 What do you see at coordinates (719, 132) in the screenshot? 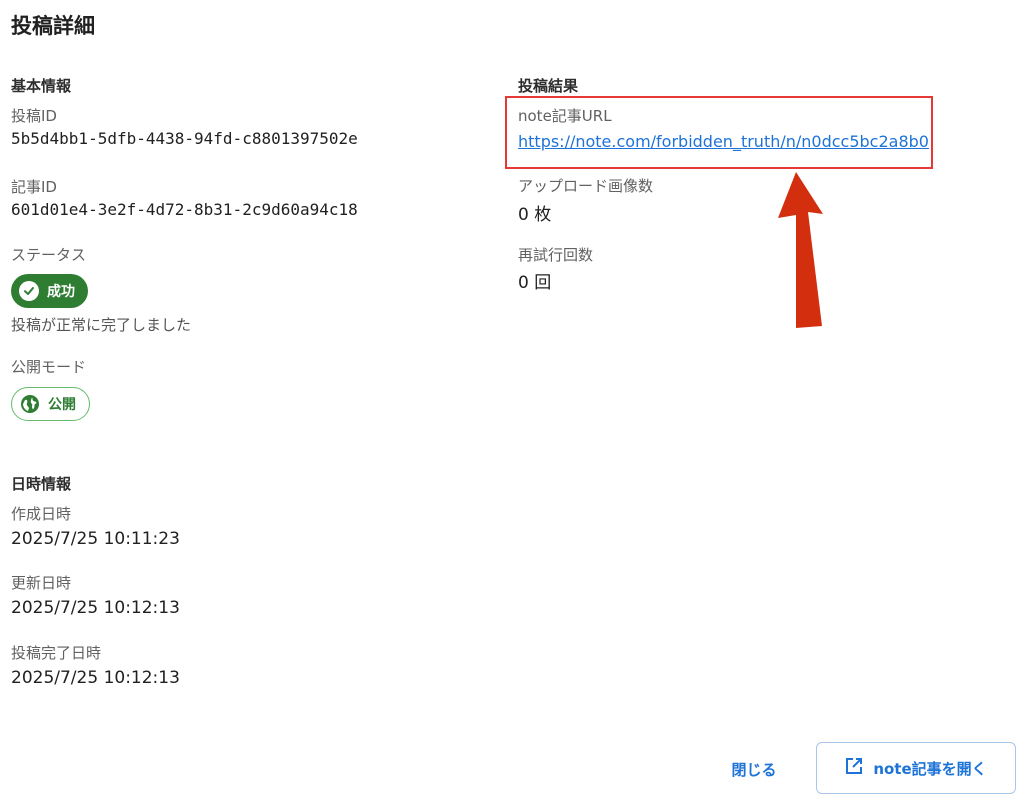
I see `url-highlight-box` at bounding box center [719, 132].